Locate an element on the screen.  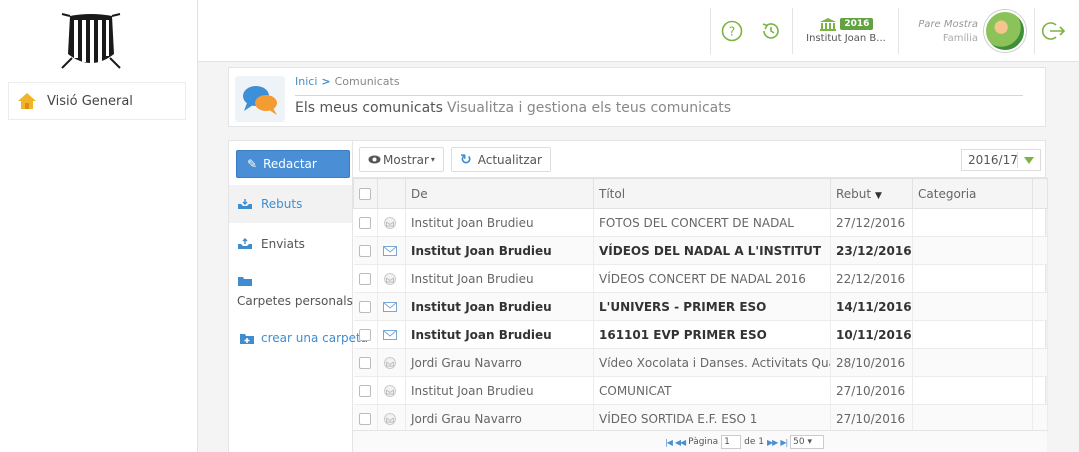
row-date: 27/12/2016 is located at coordinates (871, 222).